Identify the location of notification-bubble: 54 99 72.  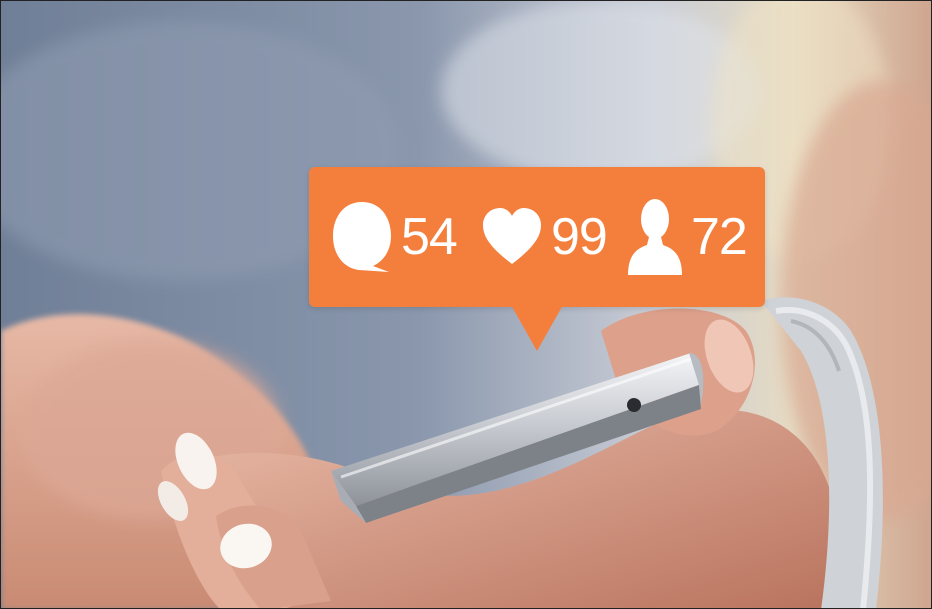
(537, 237).